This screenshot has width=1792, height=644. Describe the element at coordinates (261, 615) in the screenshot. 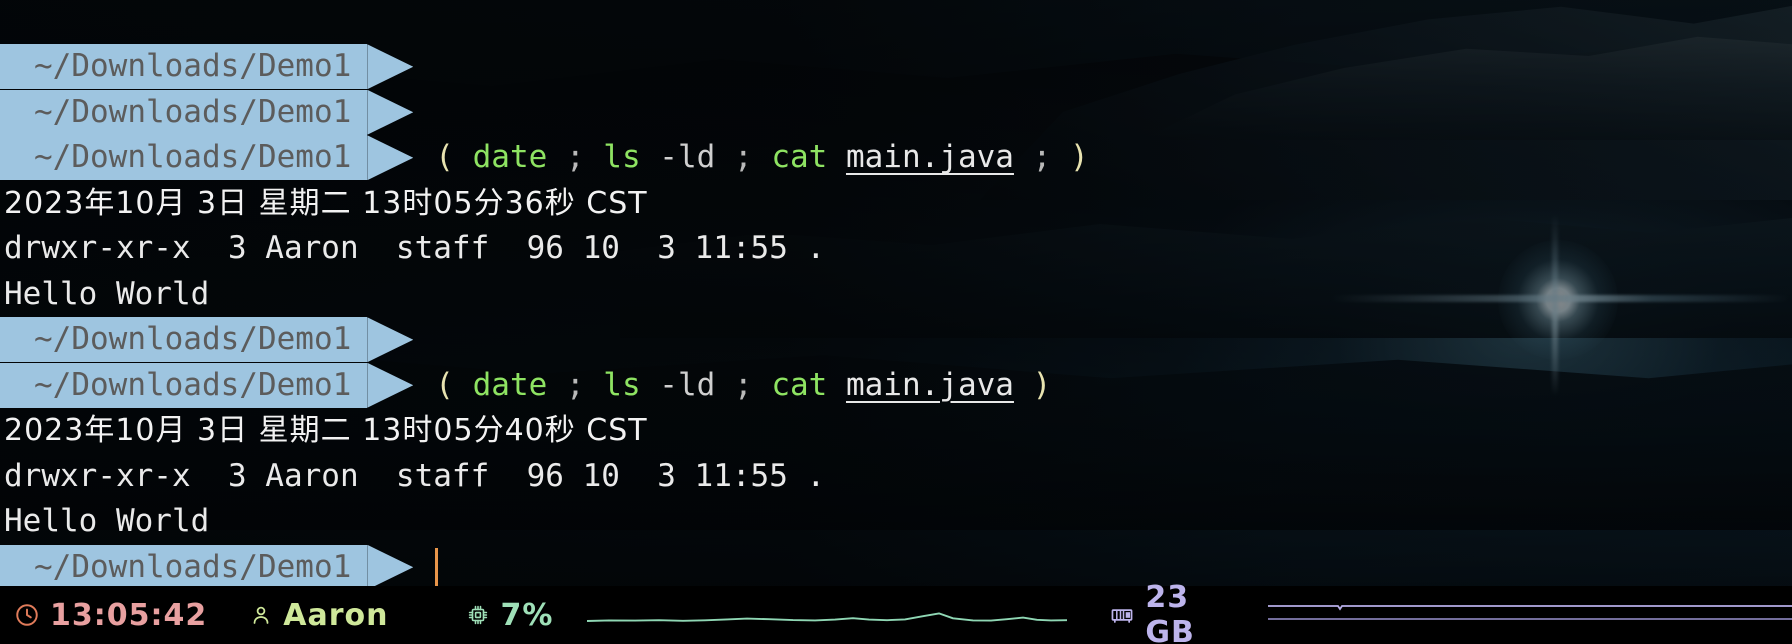

I see `user-icon` at that location.